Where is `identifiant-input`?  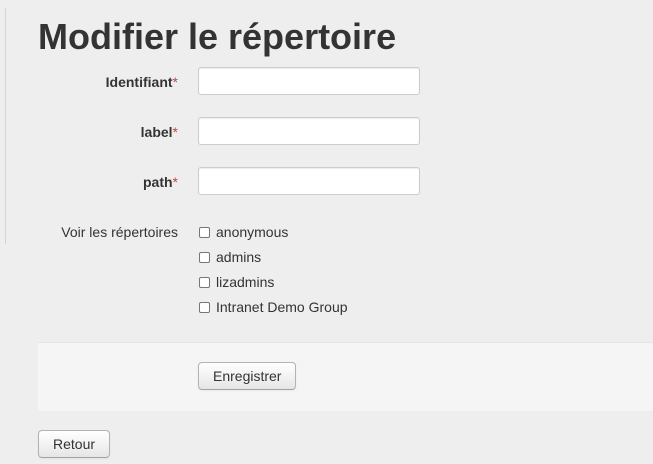 identifiant-input is located at coordinates (309, 81).